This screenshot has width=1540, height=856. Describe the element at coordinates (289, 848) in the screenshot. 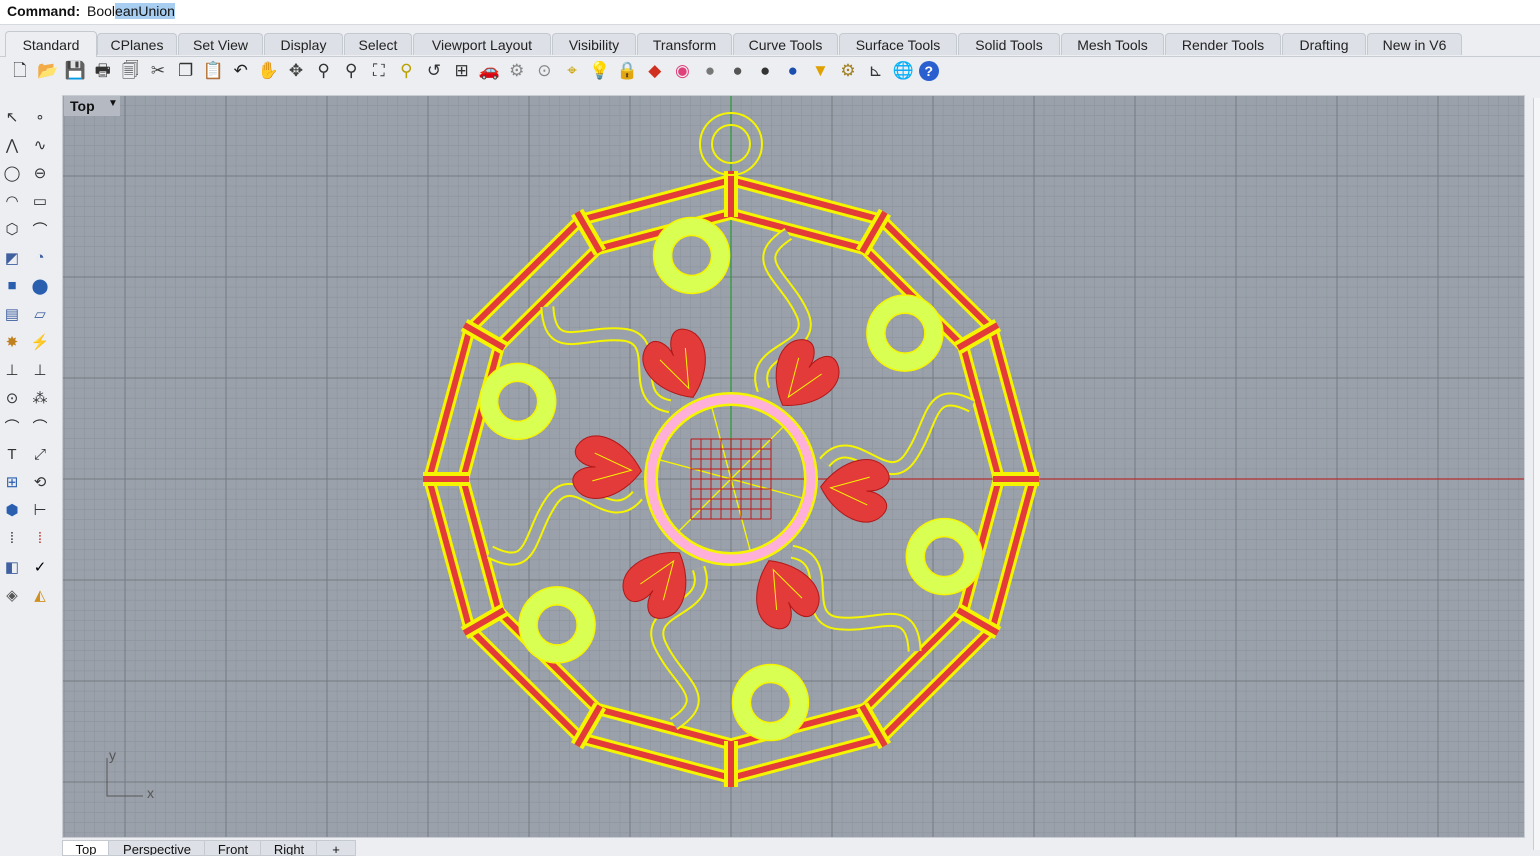

I see `viewport-tab-right: Right` at that location.